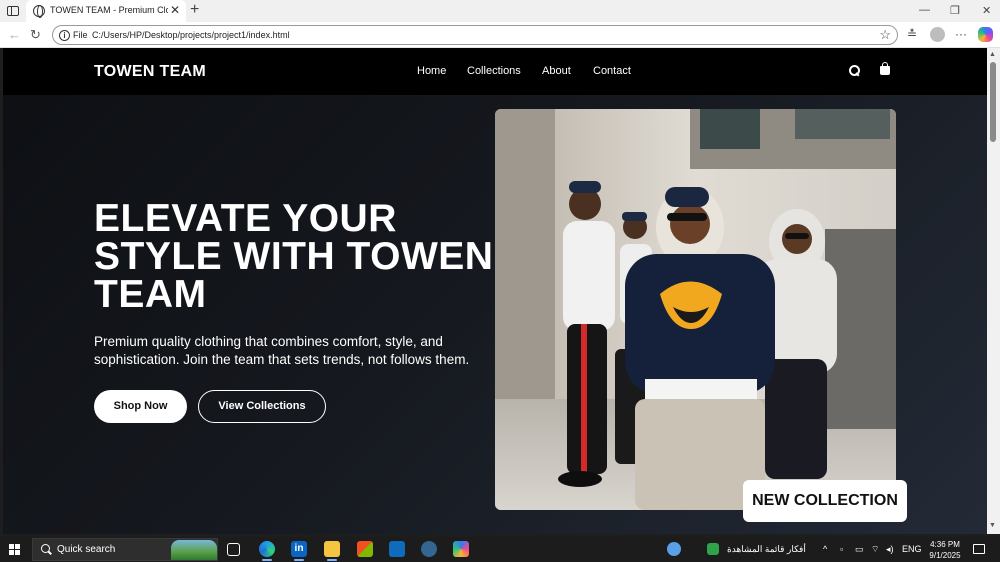 The height and width of the screenshot is (562, 1000). I want to click on minimize-button: —, so click(924, 10).